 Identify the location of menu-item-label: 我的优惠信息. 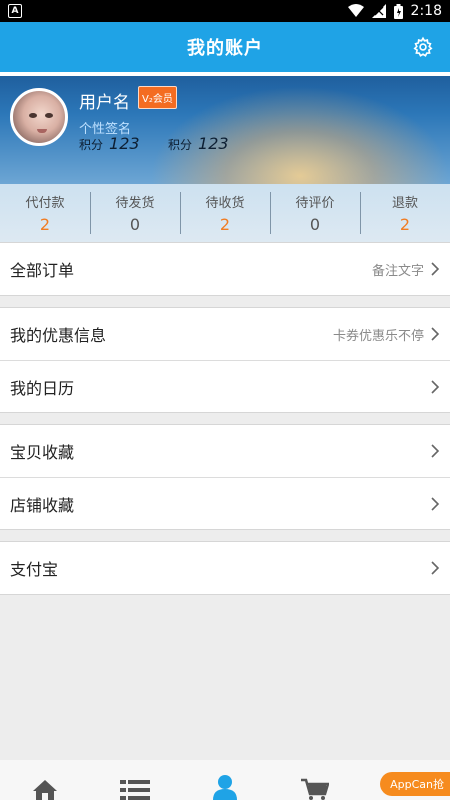
(58, 335).